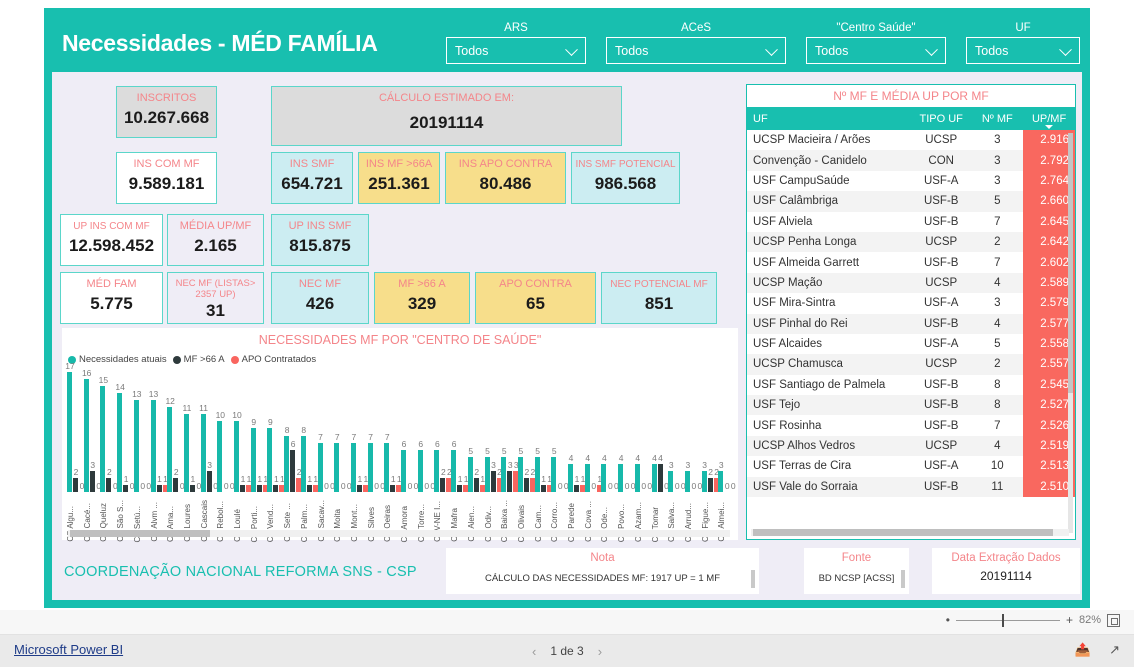  Describe the element at coordinates (911, 201) in the screenshot. I see `table-row: USF Calâmbriga USF-B 5 2.660` at that location.